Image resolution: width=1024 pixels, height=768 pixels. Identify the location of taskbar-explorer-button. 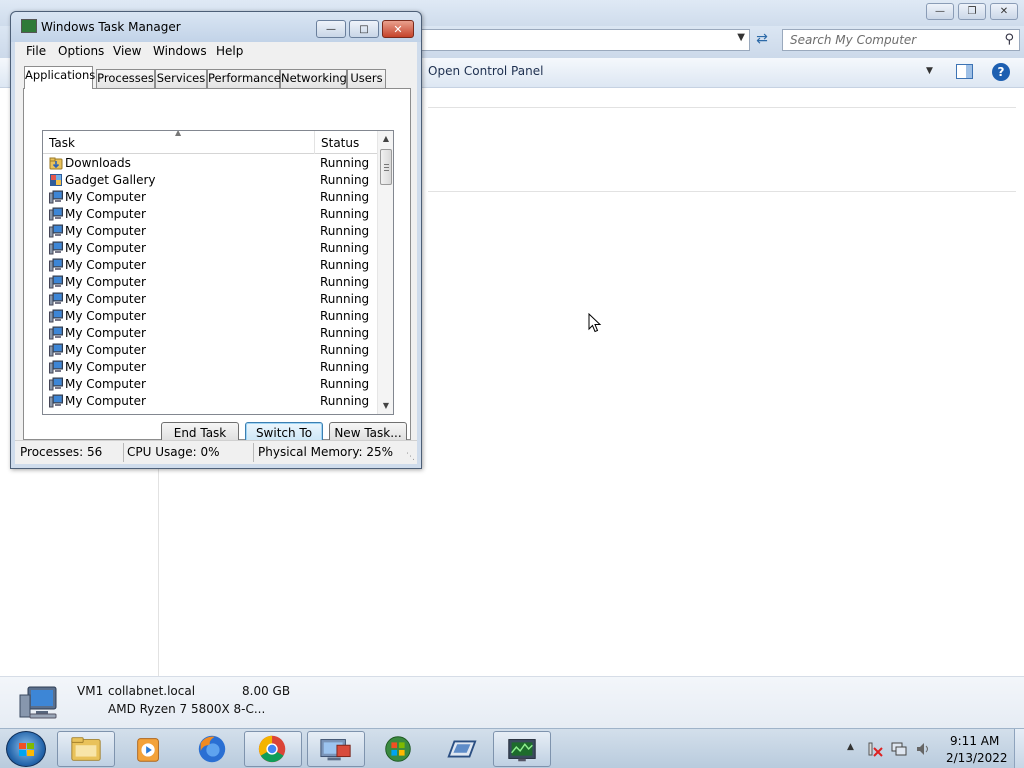
(86, 749).